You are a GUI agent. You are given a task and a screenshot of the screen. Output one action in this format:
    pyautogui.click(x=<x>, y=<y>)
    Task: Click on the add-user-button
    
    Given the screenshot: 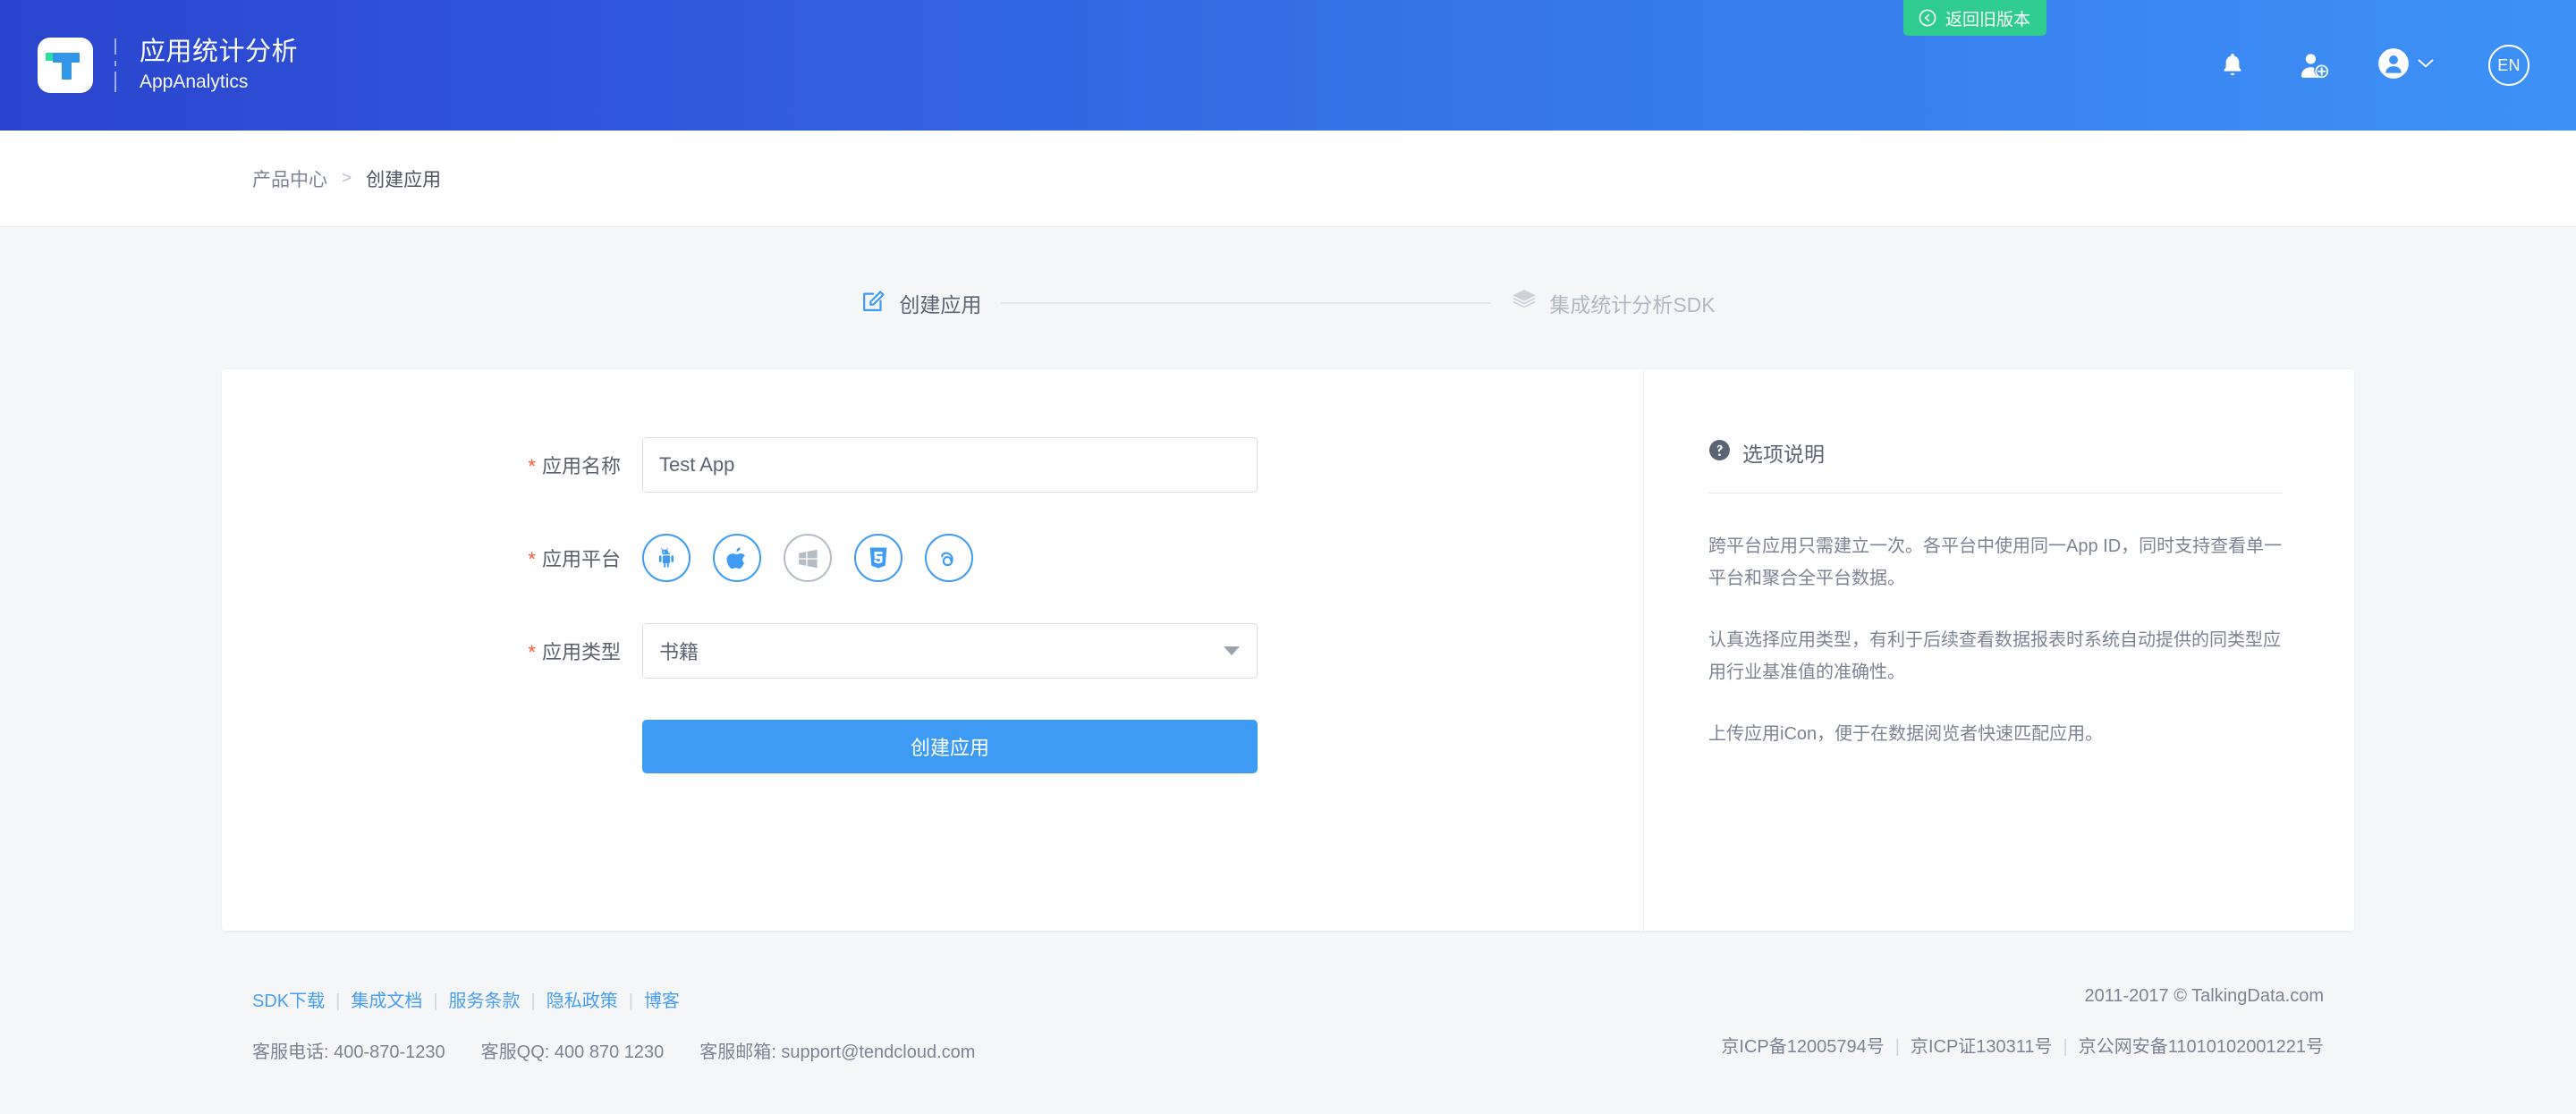 What is the action you would take?
    pyautogui.click(x=2315, y=65)
    